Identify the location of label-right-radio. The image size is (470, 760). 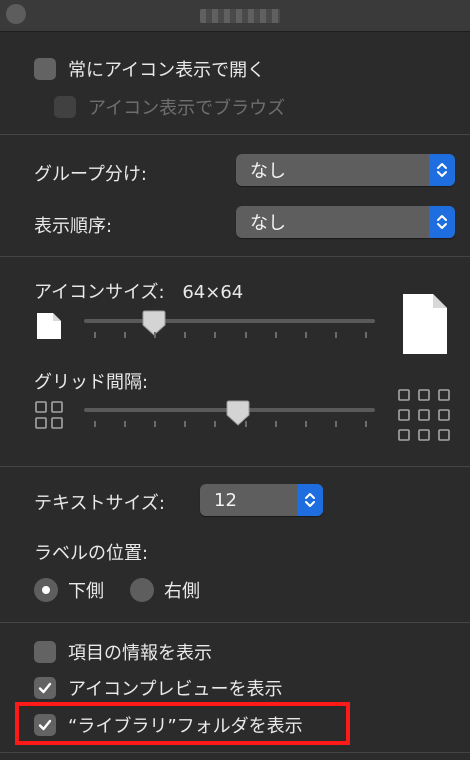
(142, 590).